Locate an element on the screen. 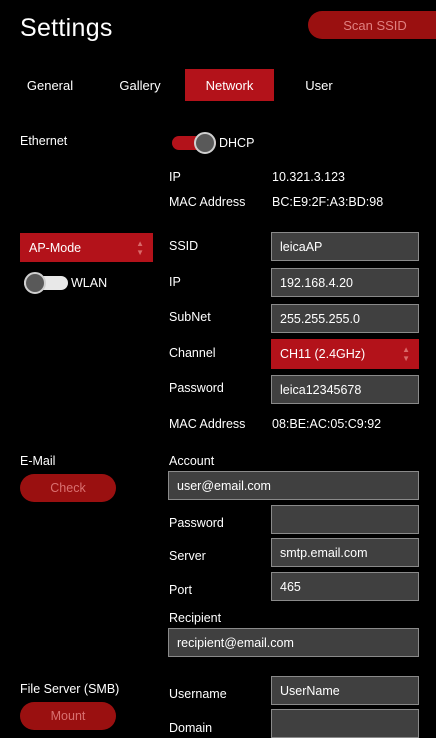  ethernet-ip-value: 10.321.3.123 is located at coordinates (308, 177).